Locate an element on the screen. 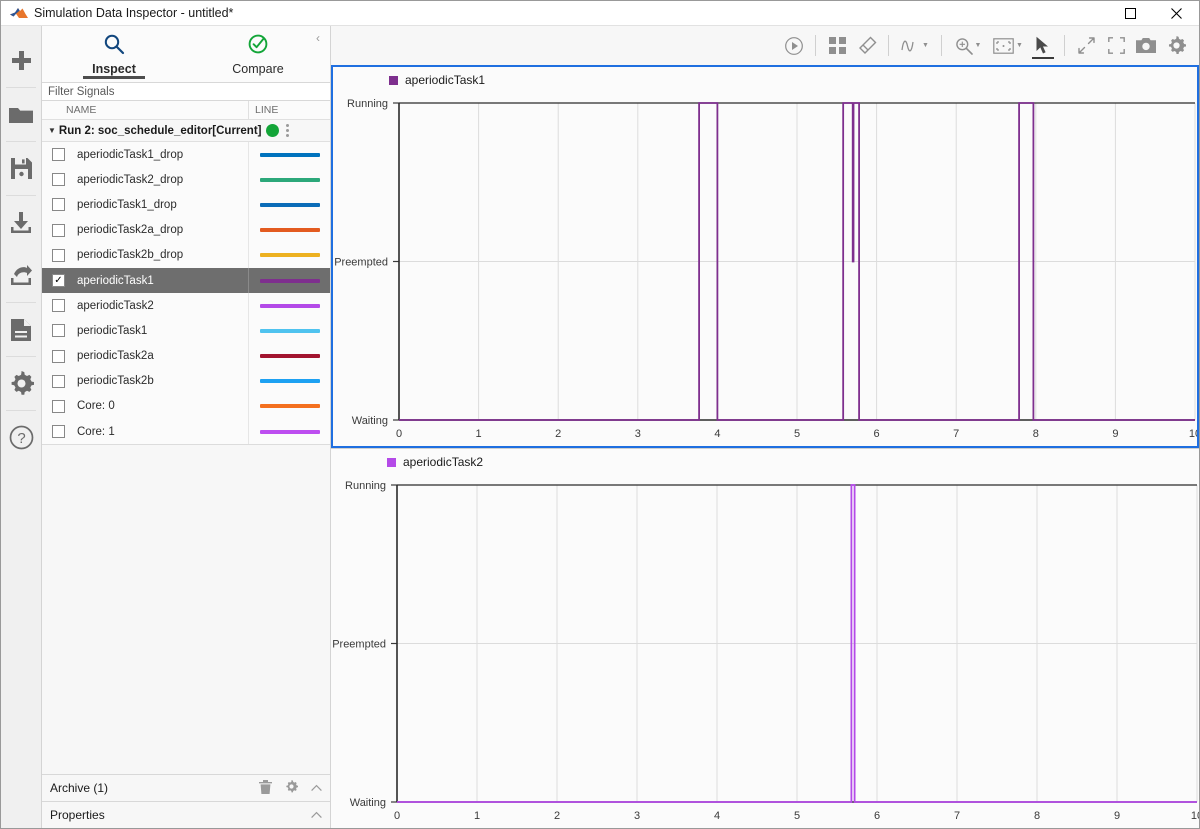 This screenshot has width=1200, height=829. fullscreen-button is located at coordinates (1116, 46).